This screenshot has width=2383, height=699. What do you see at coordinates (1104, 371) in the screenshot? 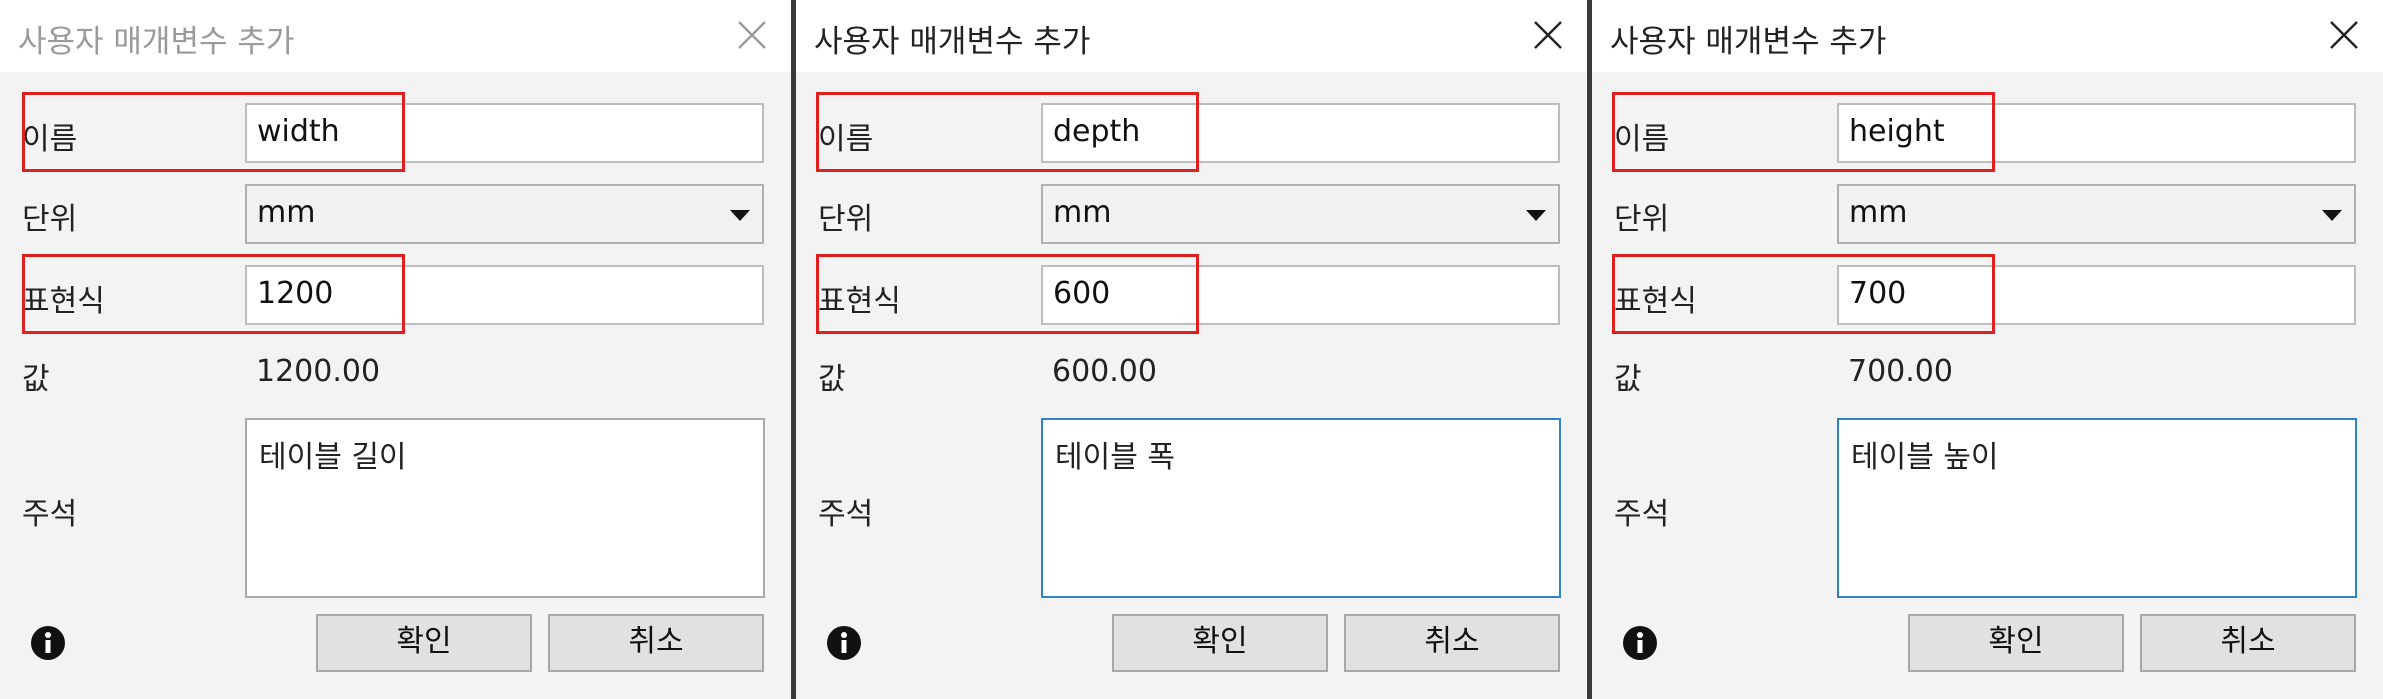
I see `computed-value: 600.00` at bounding box center [1104, 371].